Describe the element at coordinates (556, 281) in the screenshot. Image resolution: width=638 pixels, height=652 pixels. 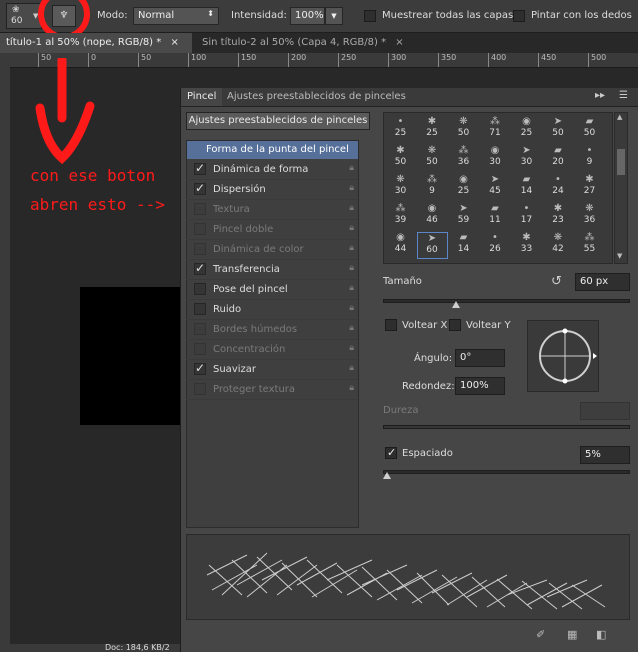
I see `reset-size-icon: ↺` at that location.